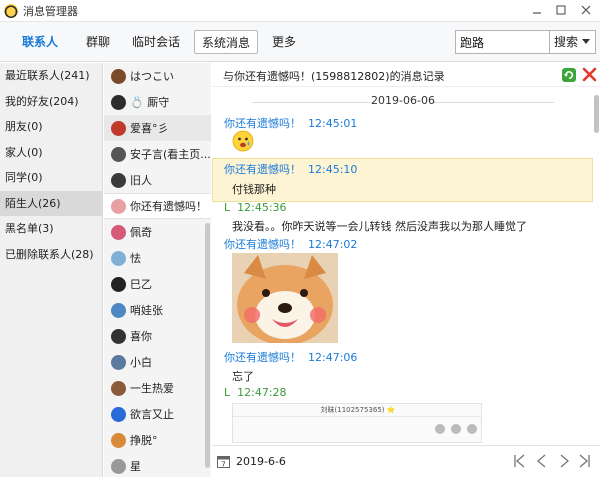  Describe the element at coordinates (333, 244) in the screenshot. I see `message-time: 12:47:02` at that location.